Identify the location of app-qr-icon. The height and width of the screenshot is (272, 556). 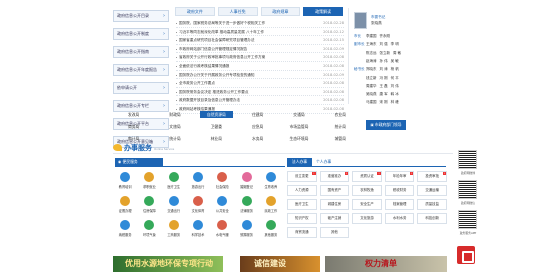
(467, 219).